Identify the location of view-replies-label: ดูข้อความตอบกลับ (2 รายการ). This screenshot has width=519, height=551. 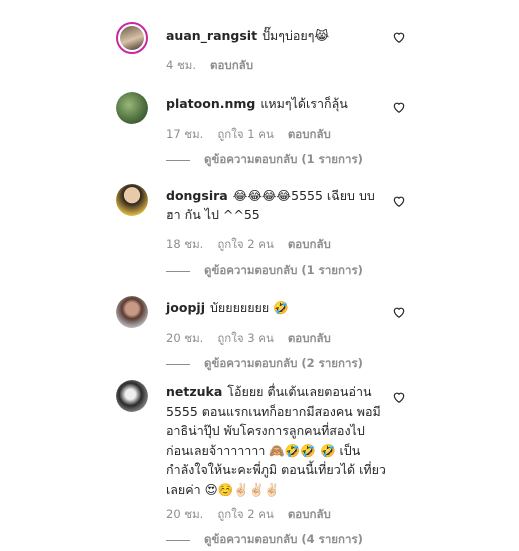
(283, 363).